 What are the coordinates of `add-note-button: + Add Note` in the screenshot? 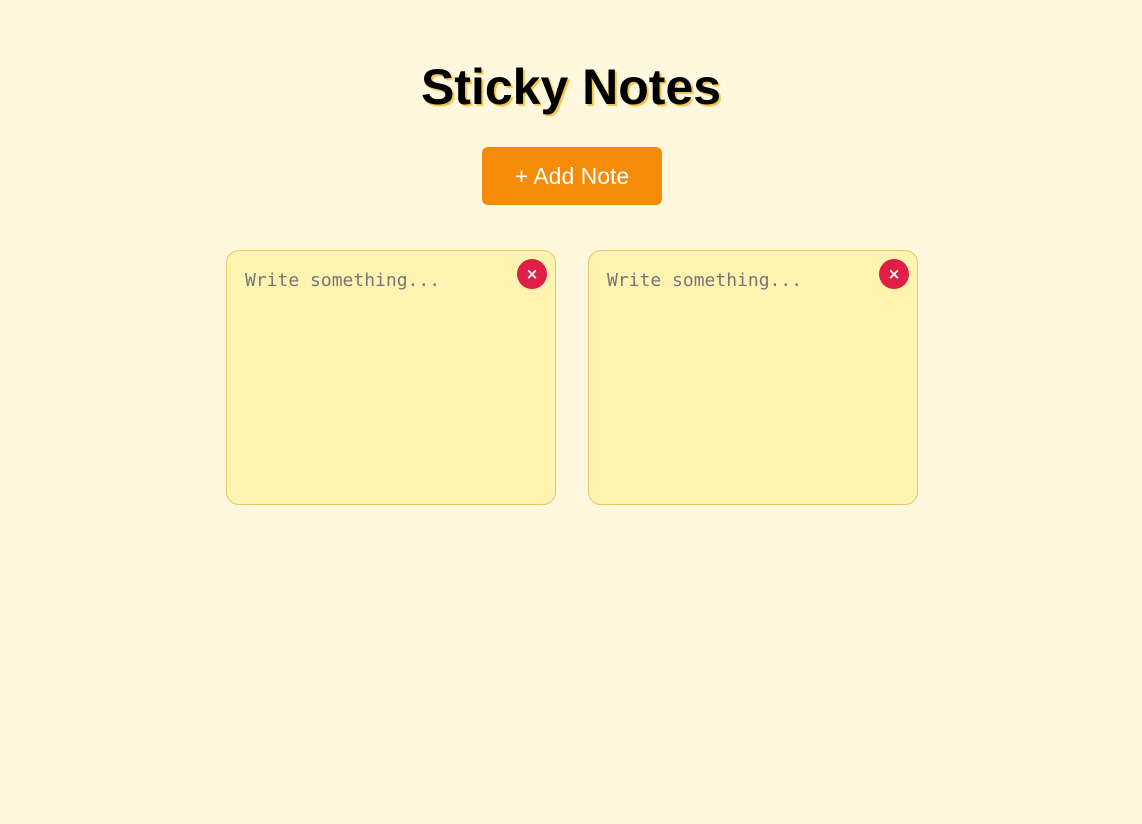 It's located at (572, 176).